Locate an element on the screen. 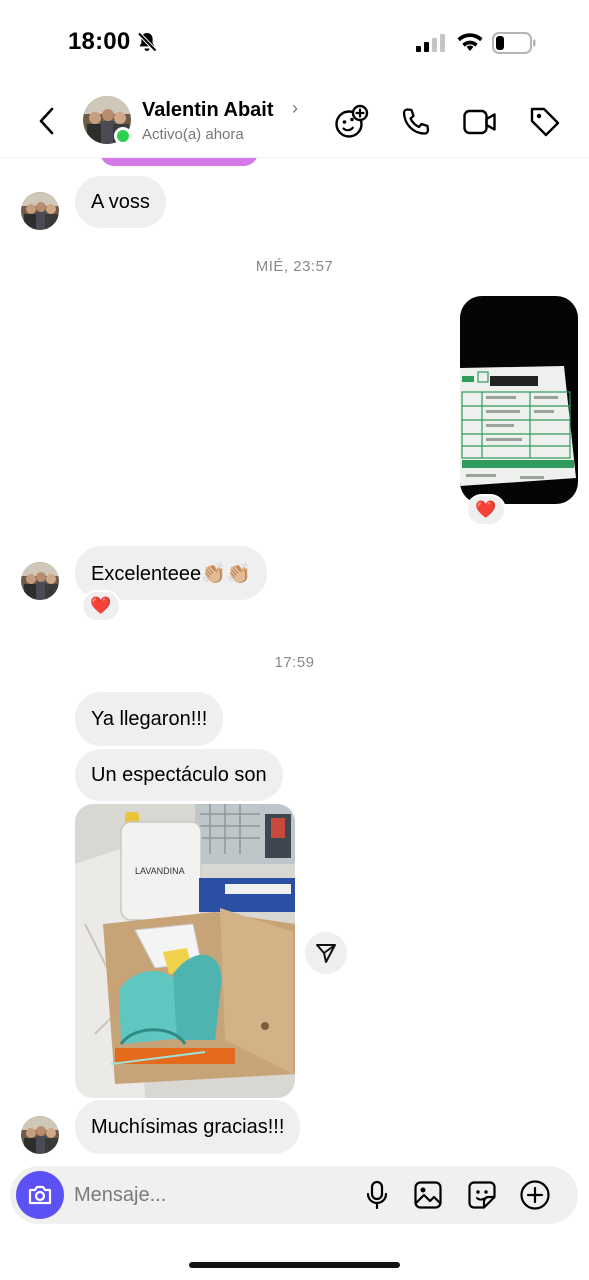 The height and width of the screenshot is (1280, 589). received-message: Ya llegaron!!! is located at coordinates (149, 719).